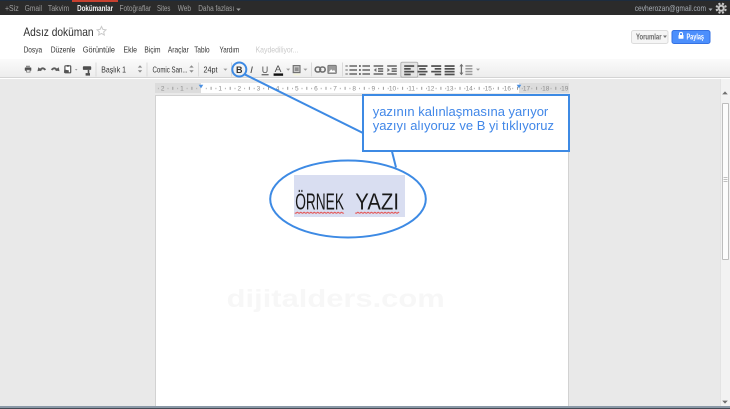 This screenshot has width=730, height=409. Describe the element at coordinates (259, 88) in the screenshot. I see `svg-text: 3` at that location.